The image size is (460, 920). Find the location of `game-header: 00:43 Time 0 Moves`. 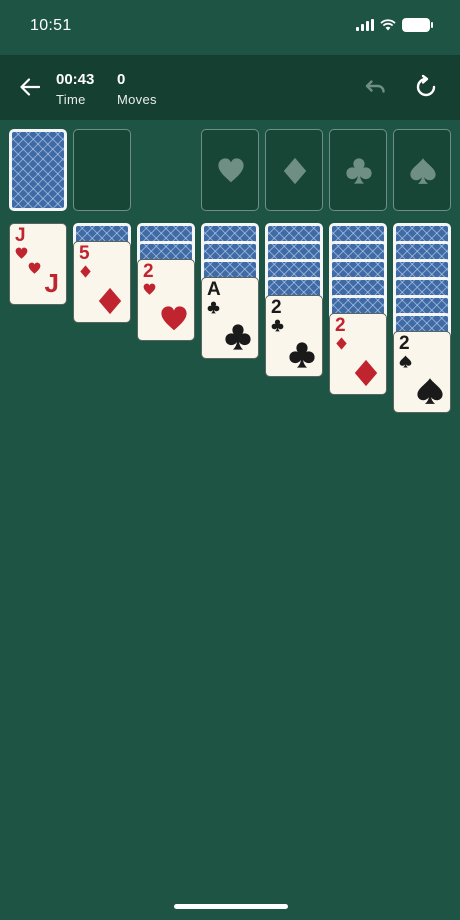

game-header: 00:43 Time 0 Moves is located at coordinates (230, 87).